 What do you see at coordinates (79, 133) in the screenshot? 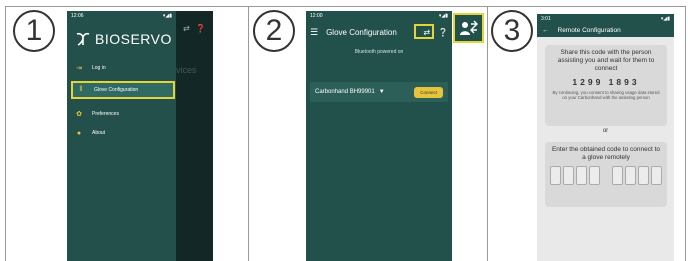
I see `info-icon: ●` at bounding box center [79, 133].